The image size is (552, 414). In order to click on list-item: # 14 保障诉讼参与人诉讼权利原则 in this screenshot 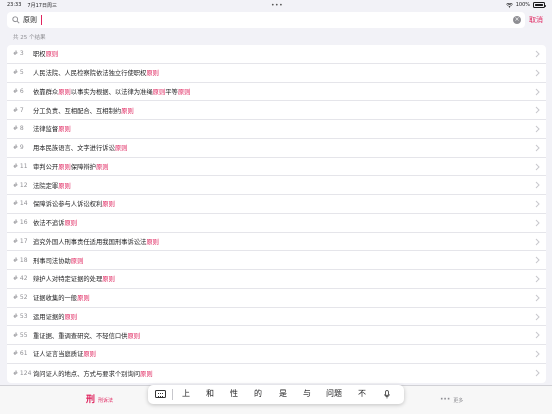, I will do `click(276, 204)`.